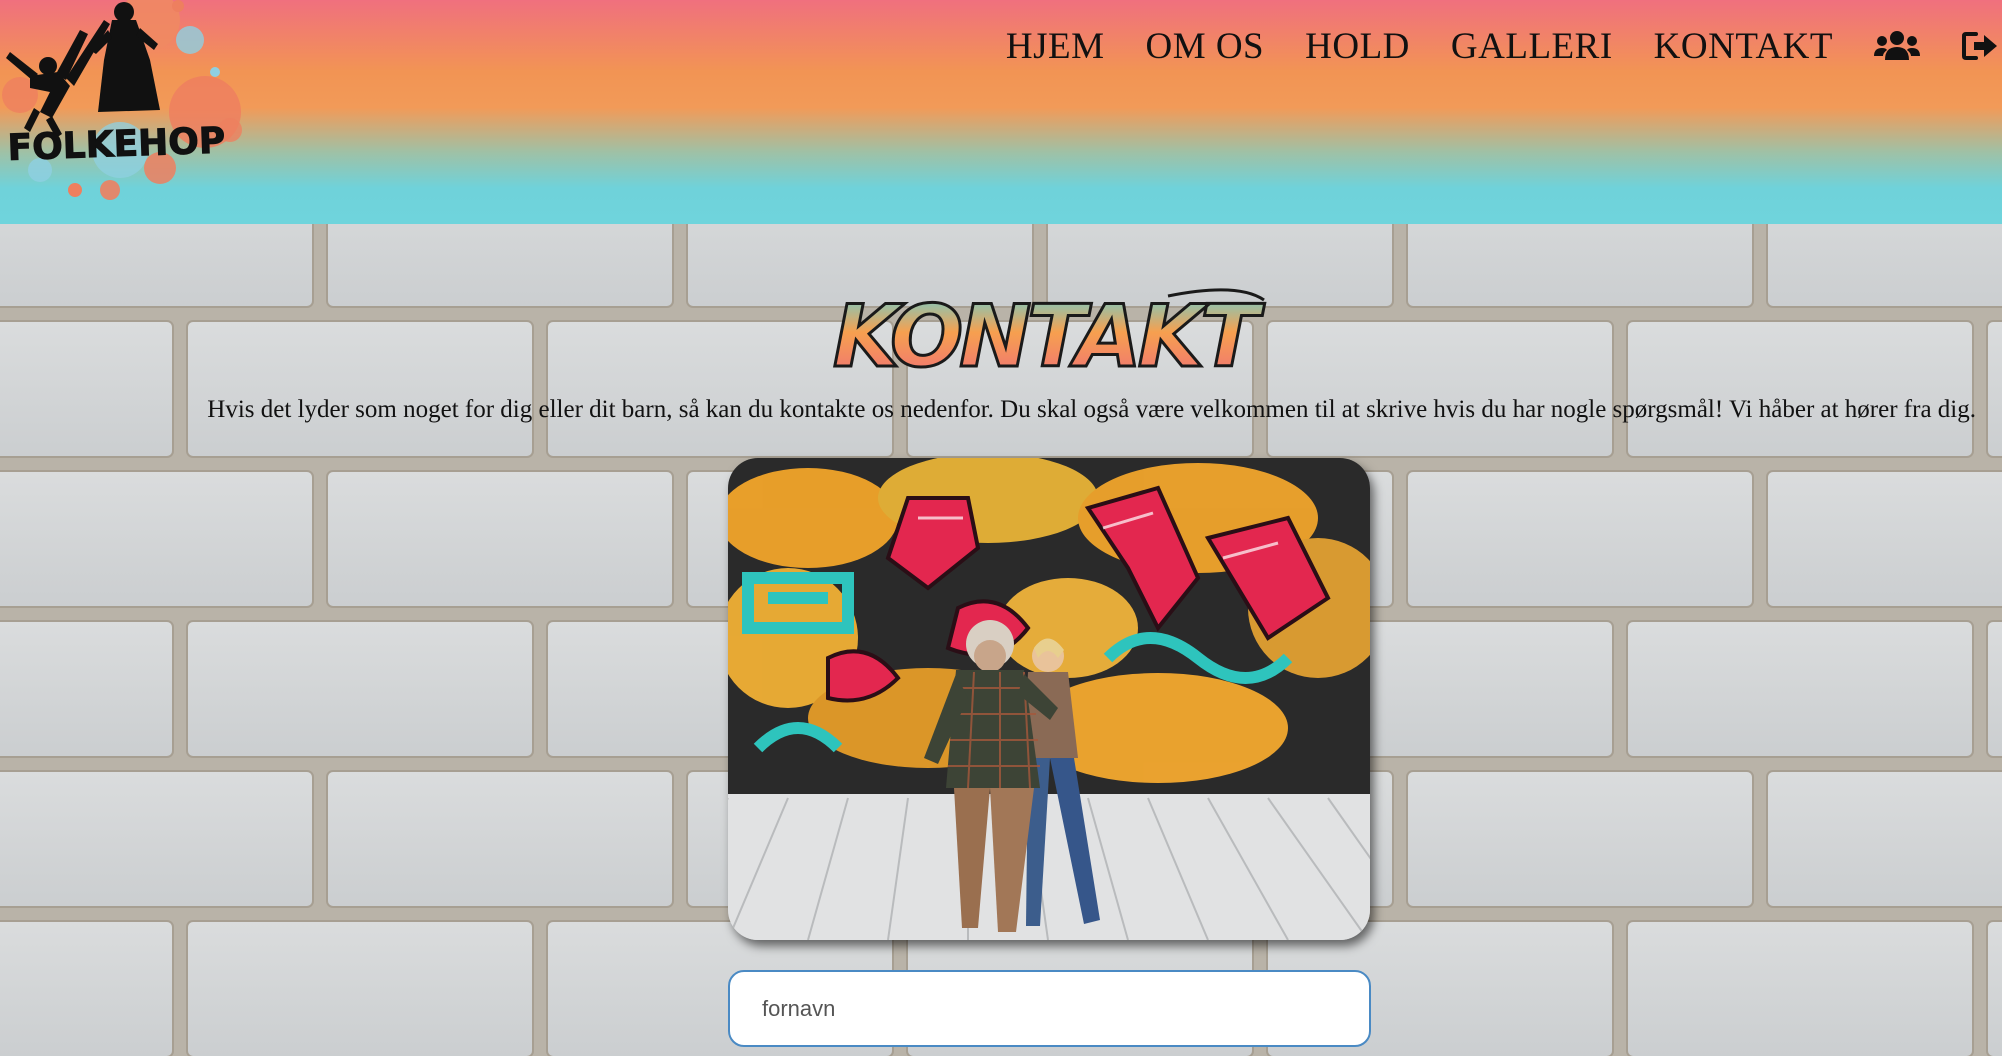 The height and width of the screenshot is (1056, 2002). I want to click on nav-hold: HOLD, so click(1357, 46).